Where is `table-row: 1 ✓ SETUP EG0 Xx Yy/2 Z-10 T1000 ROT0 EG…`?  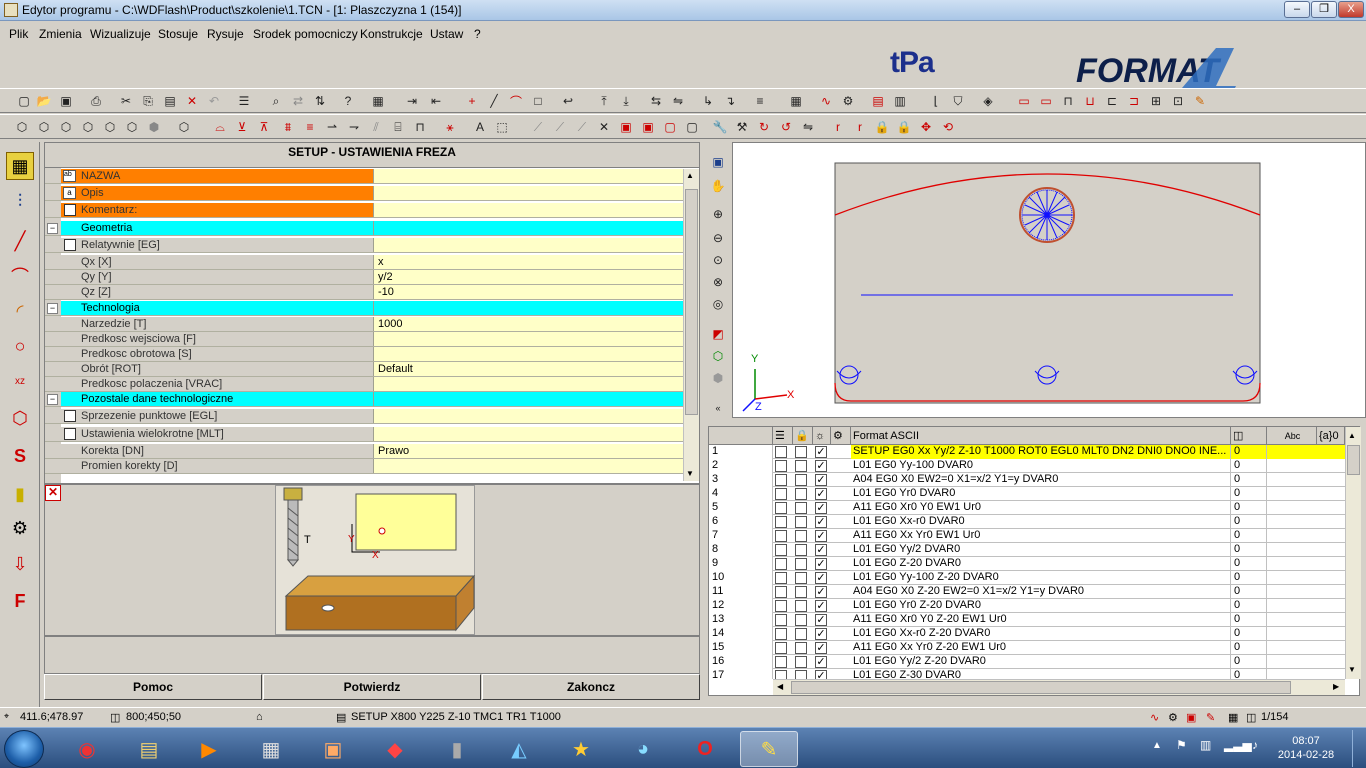
table-row: 1 ✓ SETUP EG0 Xx Yy/2 Z-10 T1000 ROT0 EG… is located at coordinates (1027, 452).